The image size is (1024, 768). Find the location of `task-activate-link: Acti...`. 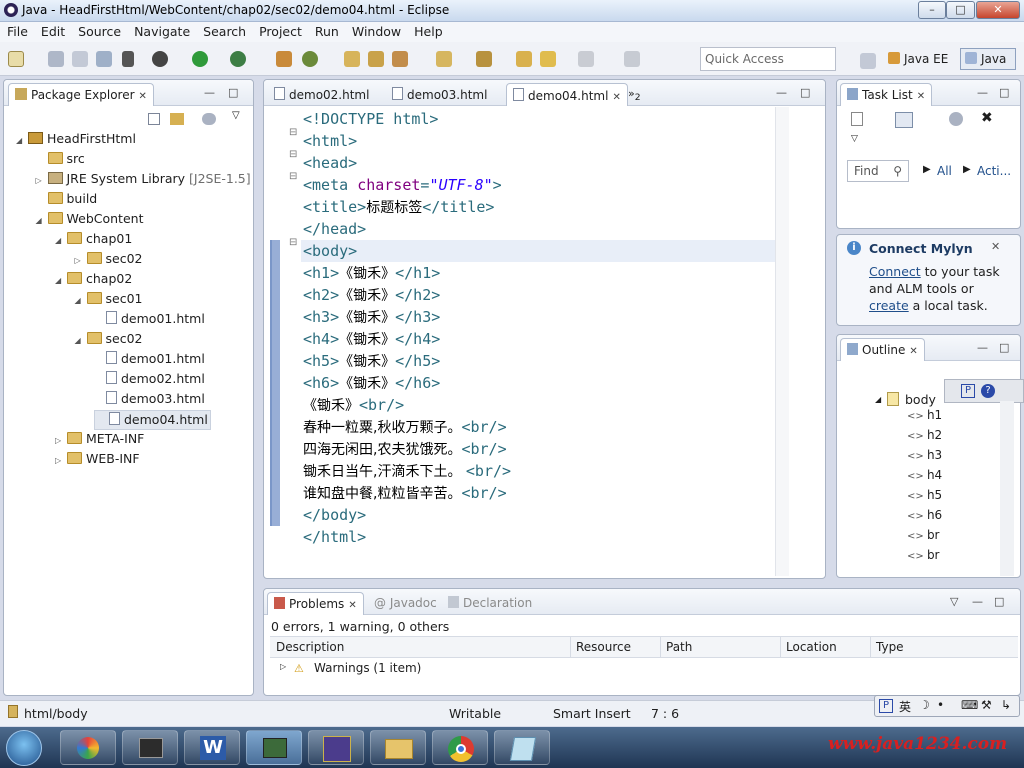

task-activate-link: Acti... is located at coordinates (994, 171).